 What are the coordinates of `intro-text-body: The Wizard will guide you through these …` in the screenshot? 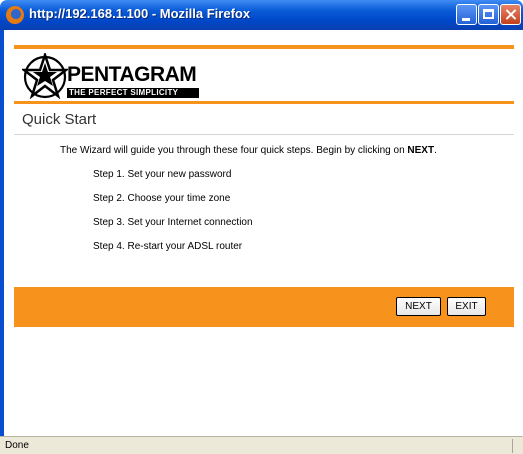 It's located at (234, 150).